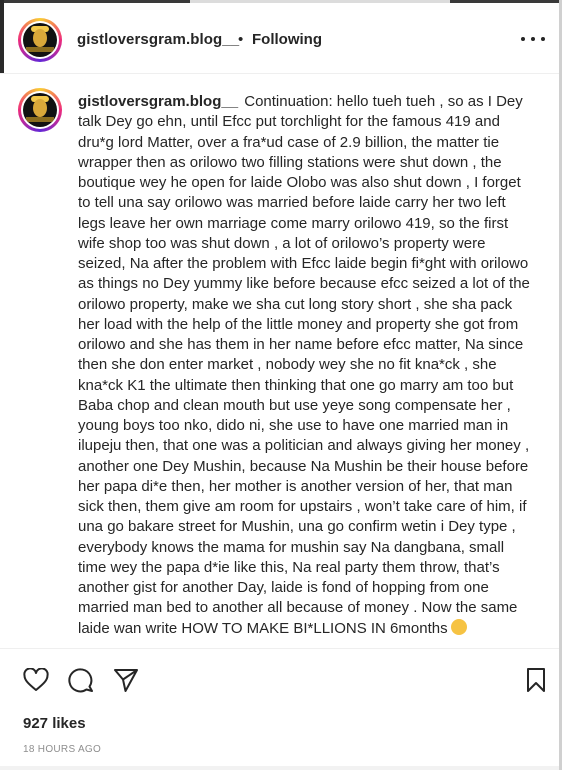  I want to click on following-button: Following, so click(287, 39).